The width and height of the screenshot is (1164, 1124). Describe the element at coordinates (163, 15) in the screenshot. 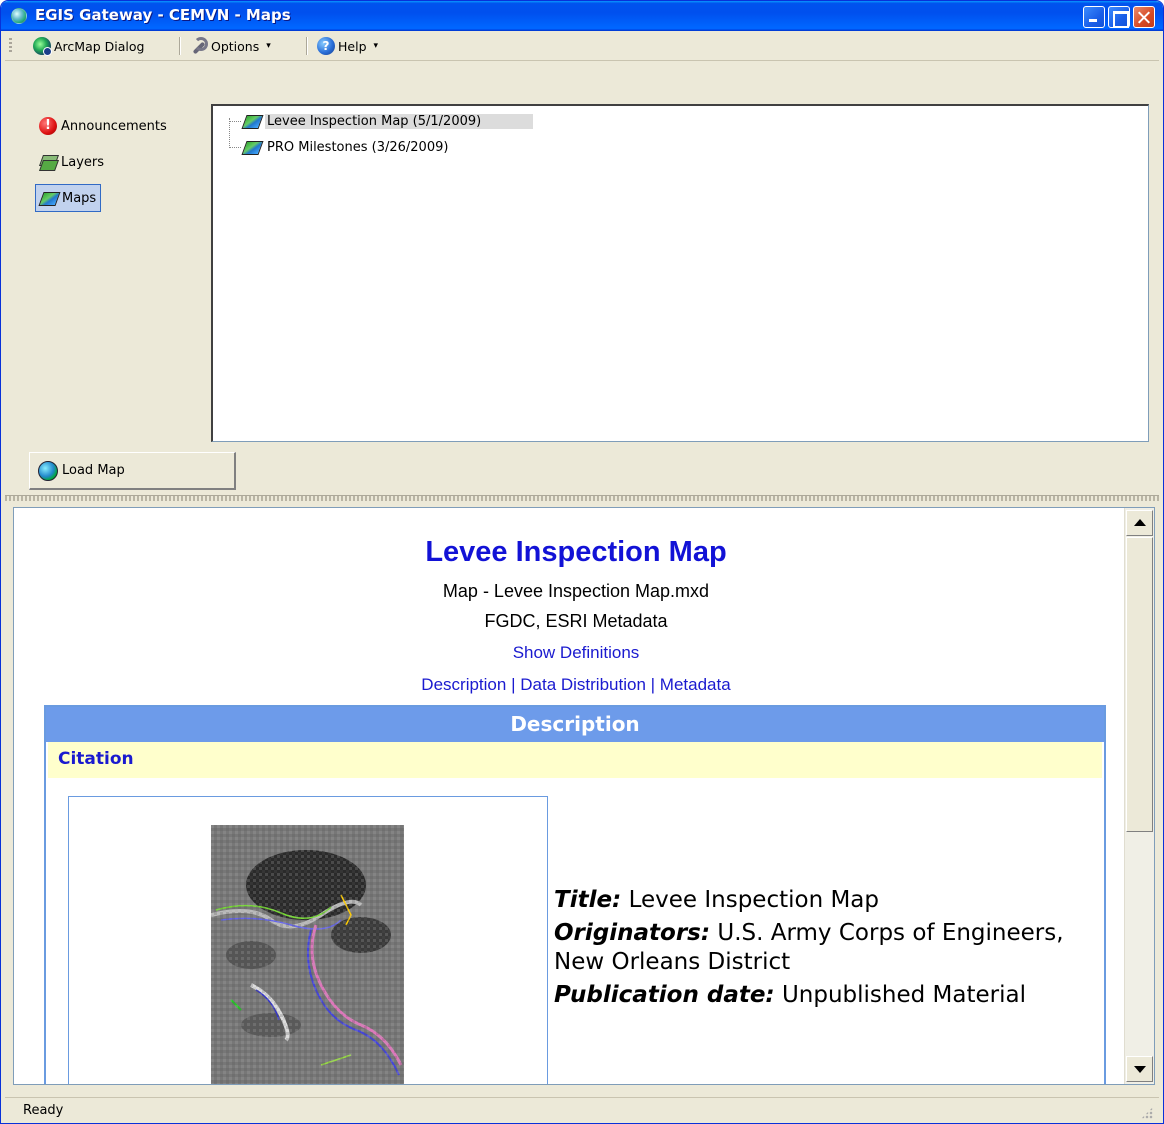

I see `window-title: EGIS Gateway - CEMVN - Maps` at that location.